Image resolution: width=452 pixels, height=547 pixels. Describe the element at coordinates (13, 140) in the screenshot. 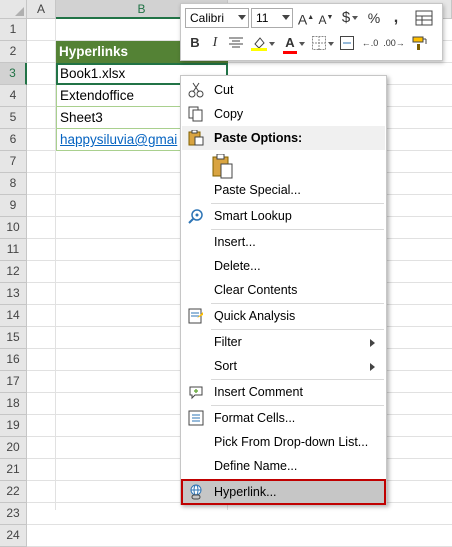

I see `row-header-6: 6` at that location.